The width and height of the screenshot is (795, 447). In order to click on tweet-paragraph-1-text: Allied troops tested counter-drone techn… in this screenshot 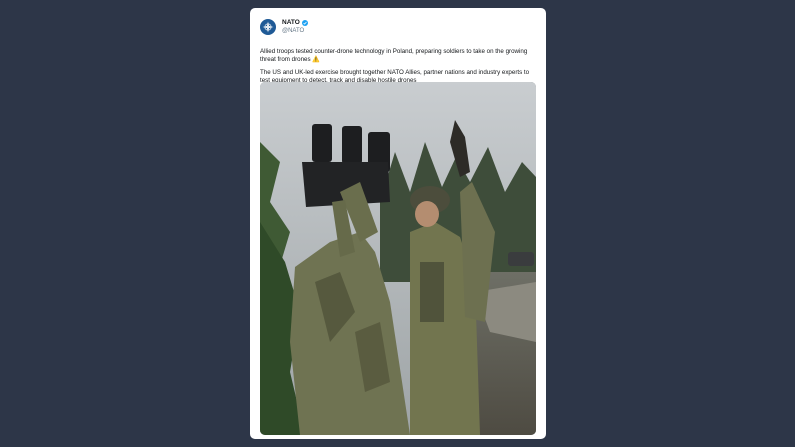, I will do `click(394, 55)`.